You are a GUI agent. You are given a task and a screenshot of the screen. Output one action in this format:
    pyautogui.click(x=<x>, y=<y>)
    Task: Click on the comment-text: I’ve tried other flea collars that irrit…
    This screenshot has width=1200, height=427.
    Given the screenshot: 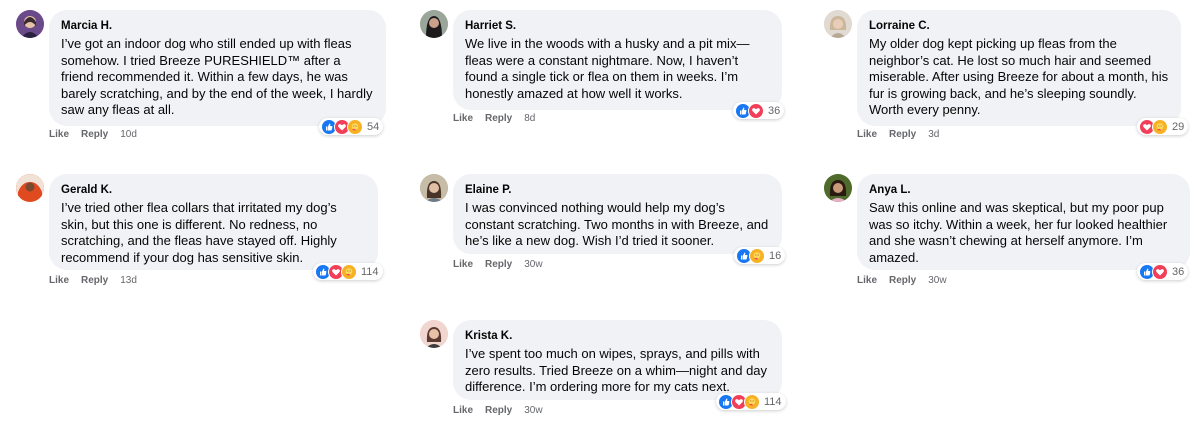 What is the action you would take?
    pyautogui.click(x=199, y=232)
    